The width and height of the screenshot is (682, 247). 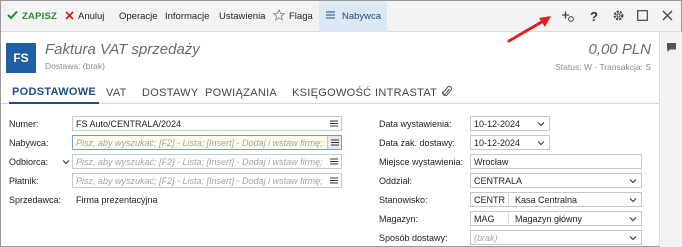 What do you see at coordinates (334, 180) in the screenshot?
I see `payer-menu-icon` at bounding box center [334, 180].